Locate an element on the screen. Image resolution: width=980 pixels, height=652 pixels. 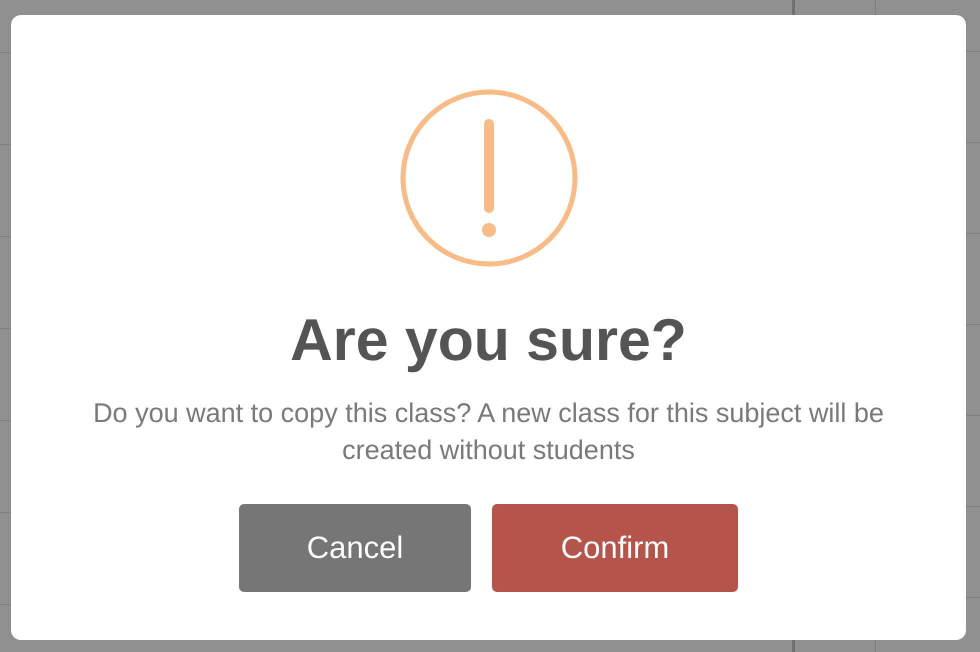
warning-icon is located at coordinates (489, 178).